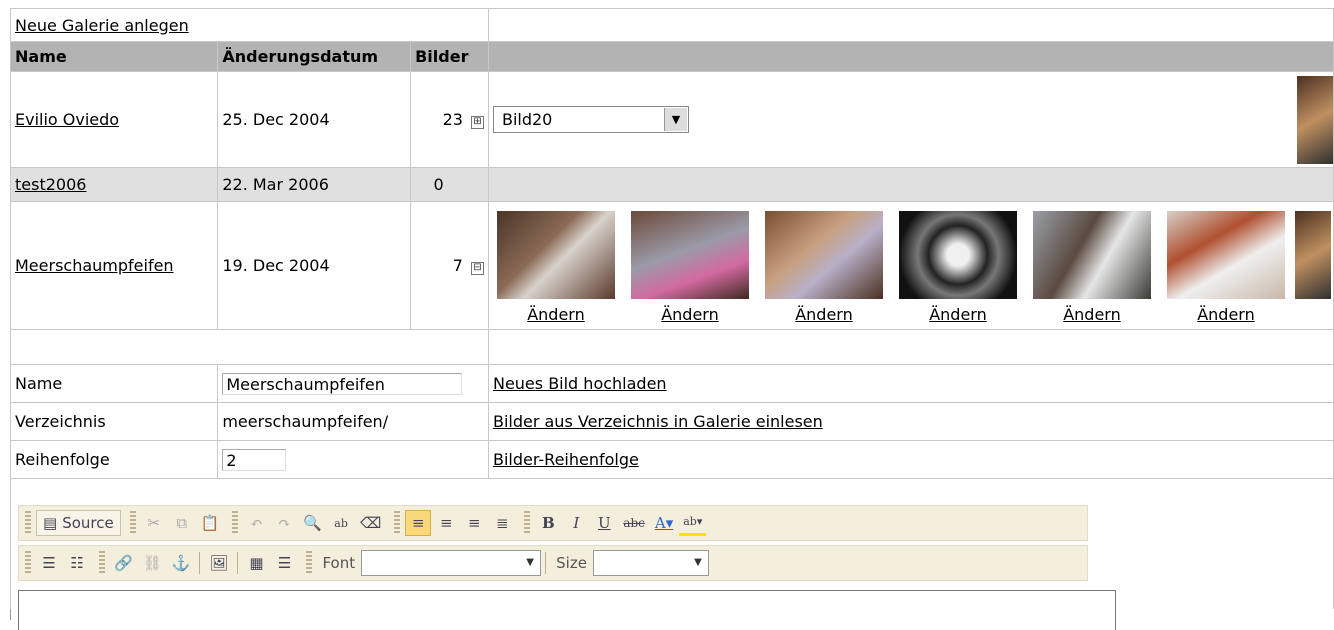 Image resolution: width=1334 pixels, height=630 pixels. Describe the element at coordinates (114, 459) in the screenshot. I see `order-label: Reihenfolge` at that location.